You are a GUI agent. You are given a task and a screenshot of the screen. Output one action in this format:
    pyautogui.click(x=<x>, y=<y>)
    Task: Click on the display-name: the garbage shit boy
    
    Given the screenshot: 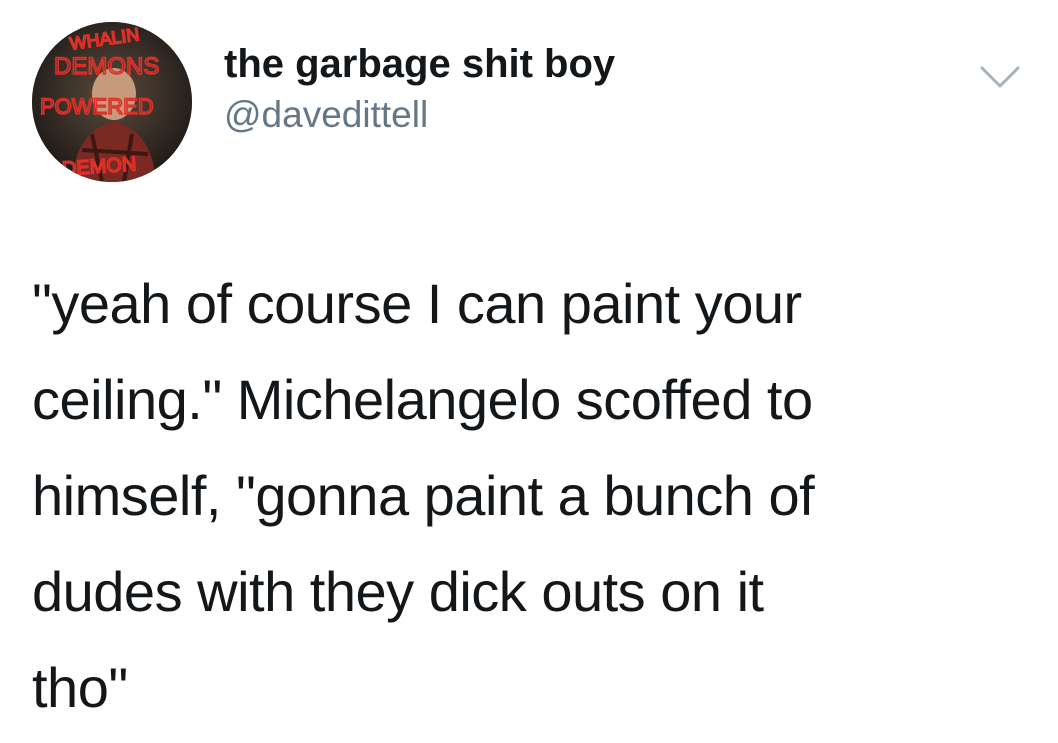 What is the action you would take?
    pyautogui.click(x=419, y=64)
    